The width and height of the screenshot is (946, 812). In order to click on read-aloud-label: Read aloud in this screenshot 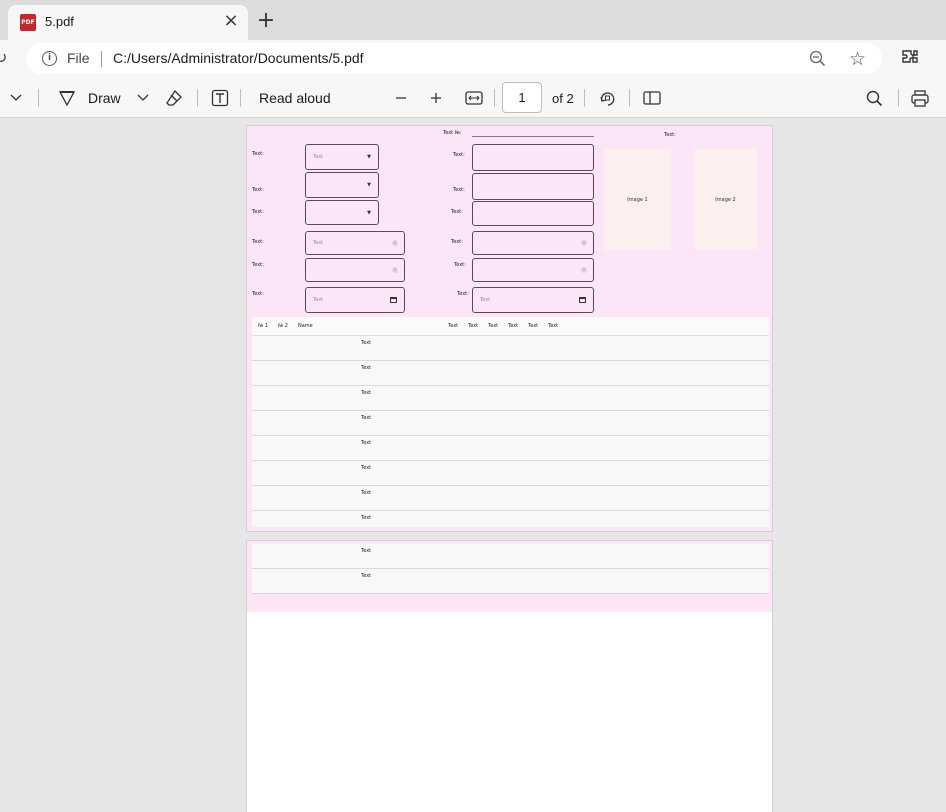, I will do `click(295, 98)`.